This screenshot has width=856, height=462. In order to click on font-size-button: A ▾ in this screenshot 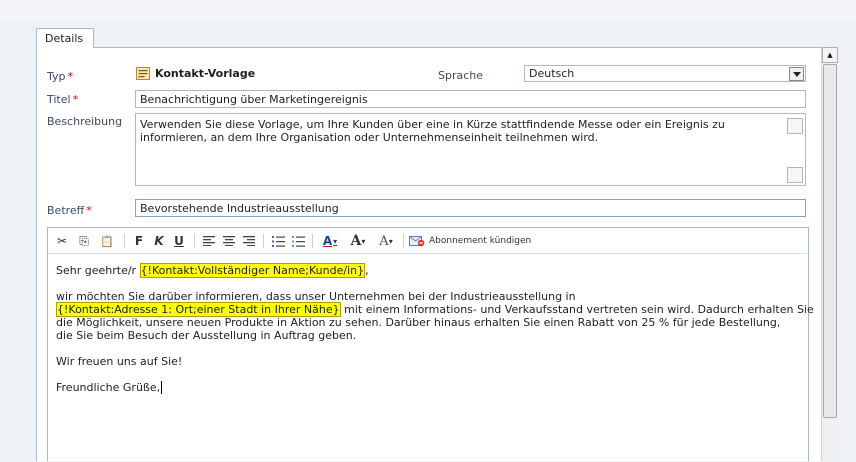, I will do `click(358, 241)`.